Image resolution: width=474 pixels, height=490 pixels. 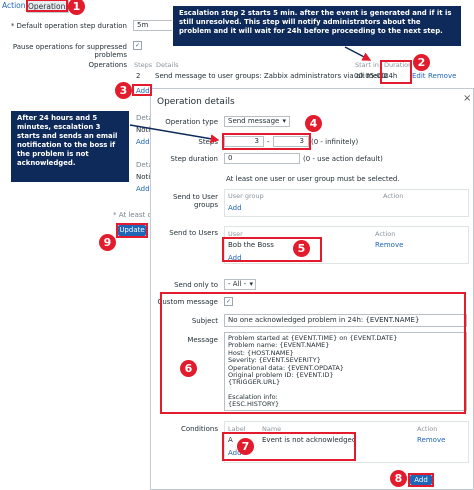 What do you see at coordinates (421, 480) in the screenshot?
I see `highlight-add-button` at bounding box center [421, 480].